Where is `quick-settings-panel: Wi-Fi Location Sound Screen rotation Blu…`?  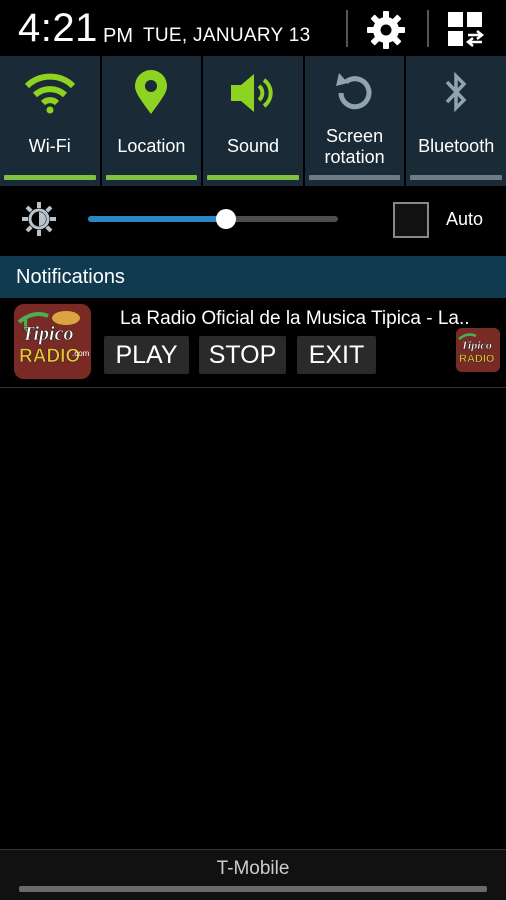
quick-settings-panel: Wi-Fi Location Sound Screen rotation Blu… is located at coordinates (253, 121).